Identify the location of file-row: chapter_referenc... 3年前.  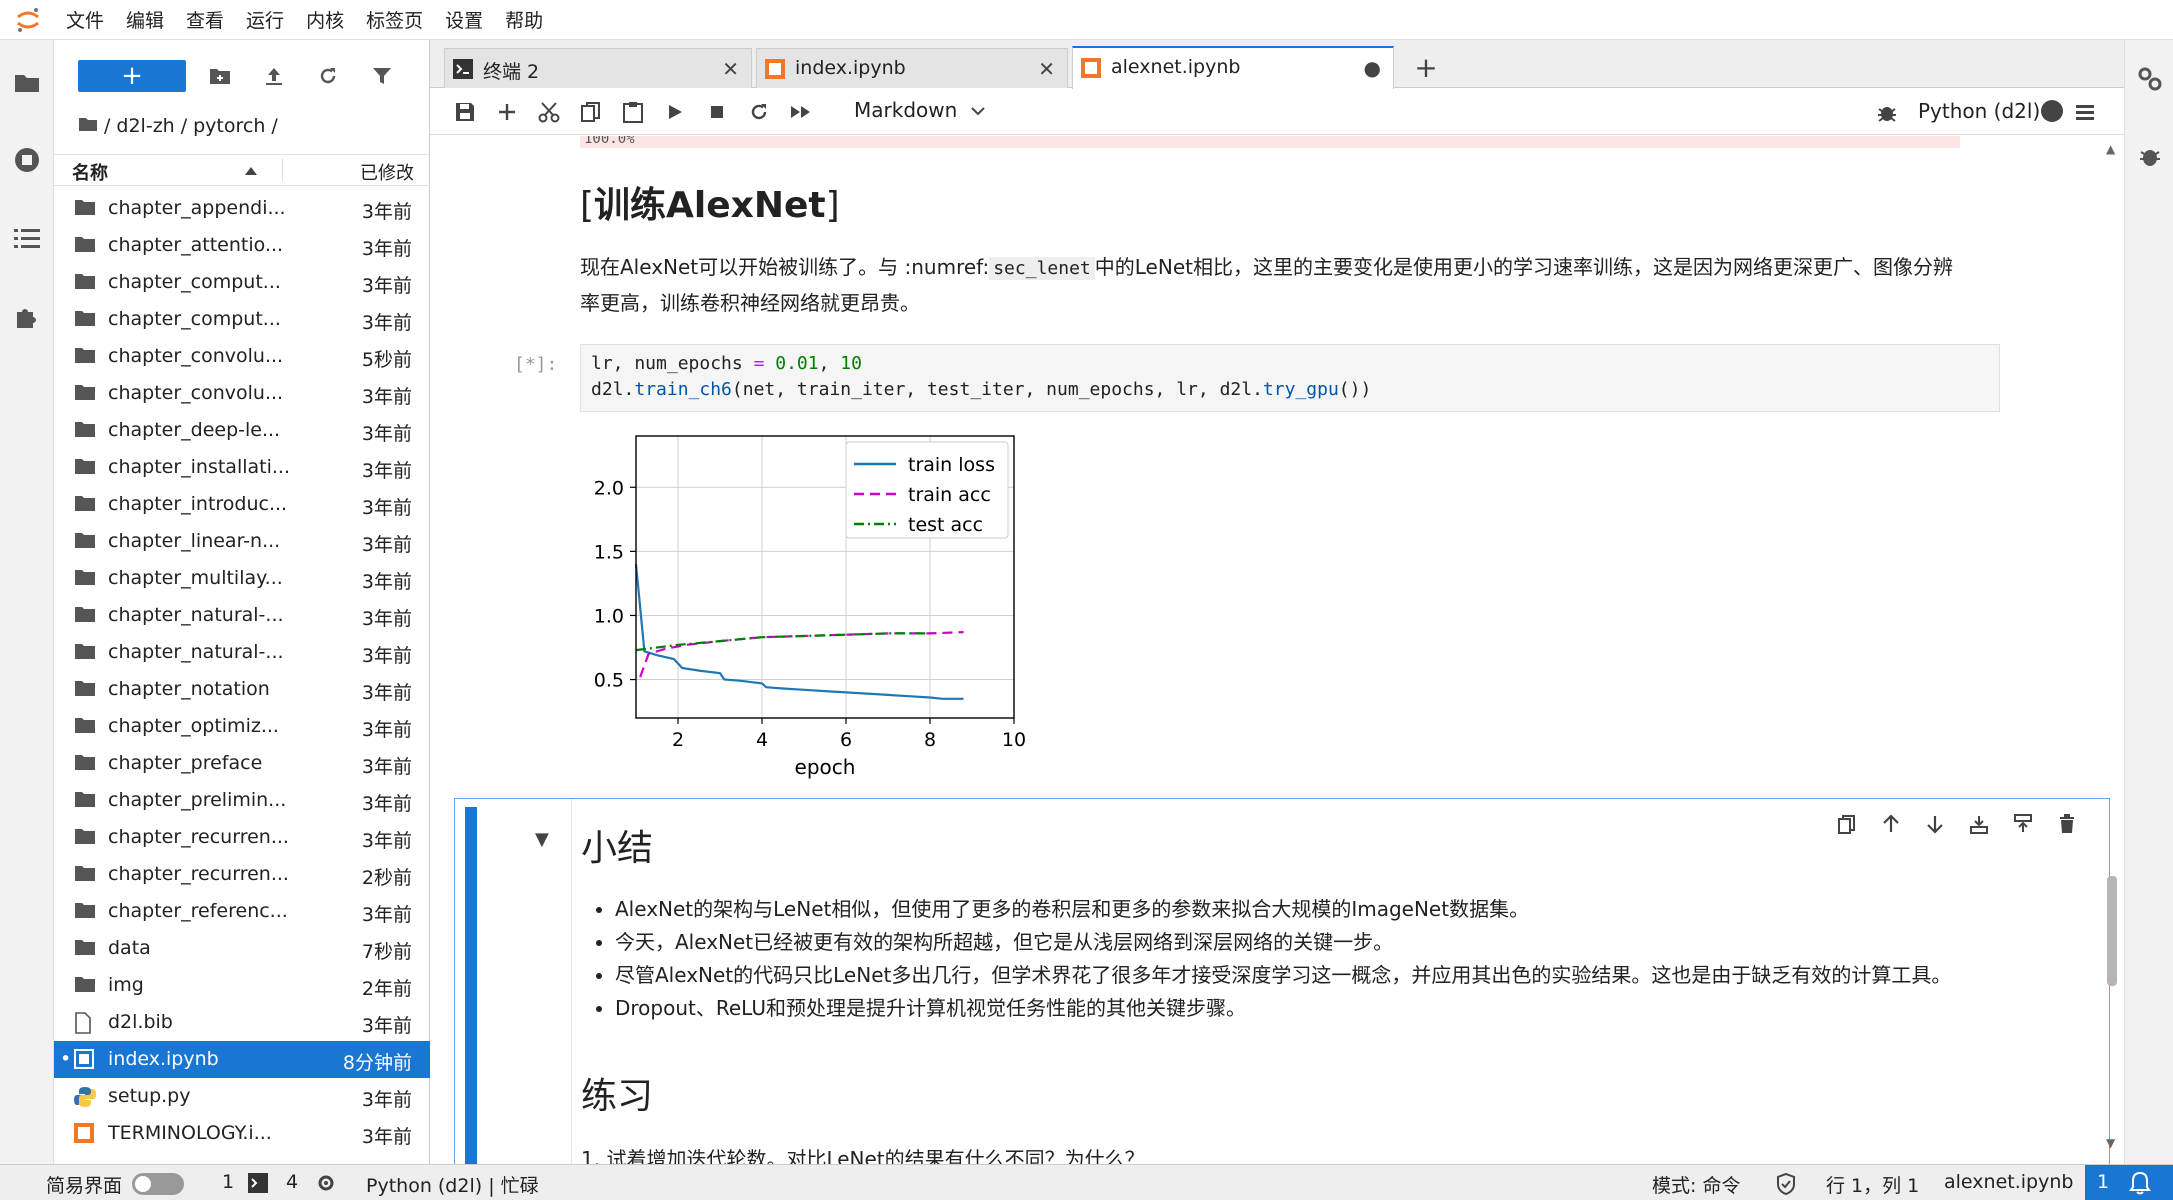
(242, 911).